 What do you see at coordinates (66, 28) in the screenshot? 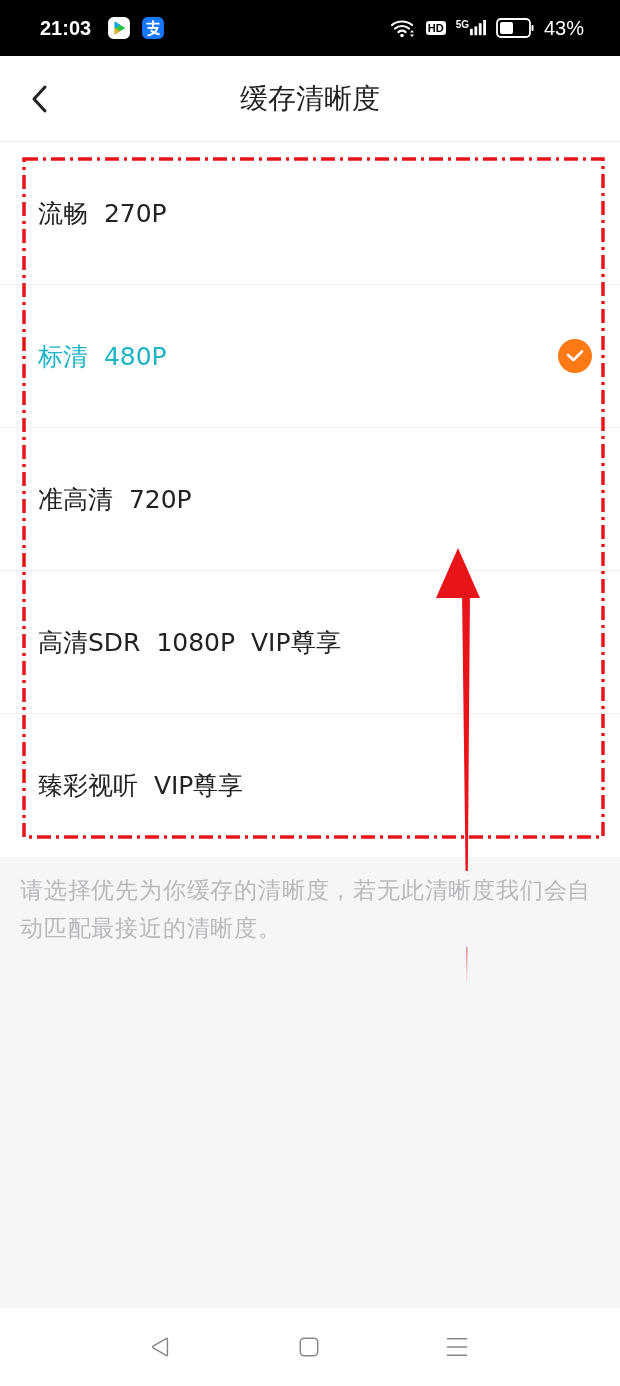
I see `clock: 21:03` at bounding box center [66, 28].